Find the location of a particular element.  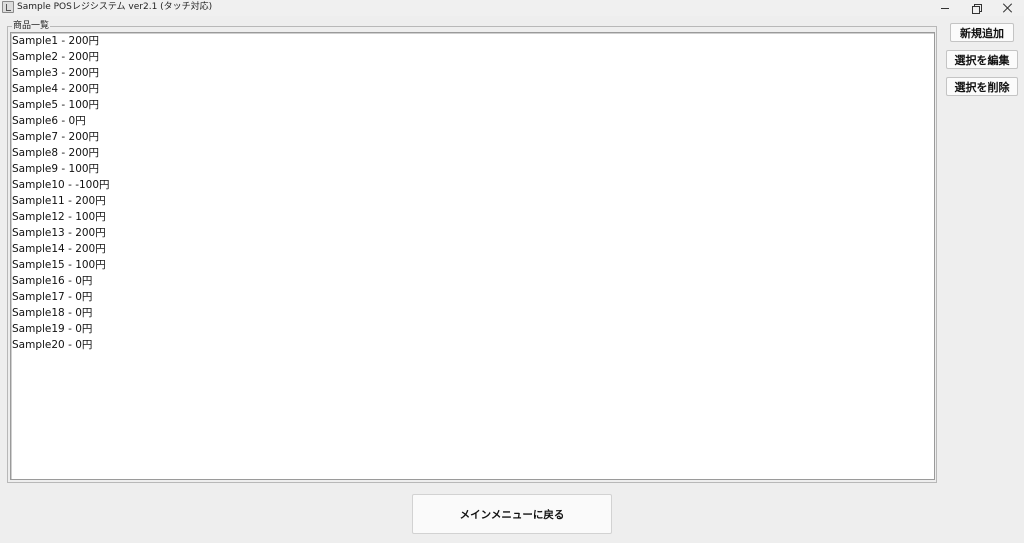

list-item: Sample4 - 200円 is located at coordinates (472, 89).